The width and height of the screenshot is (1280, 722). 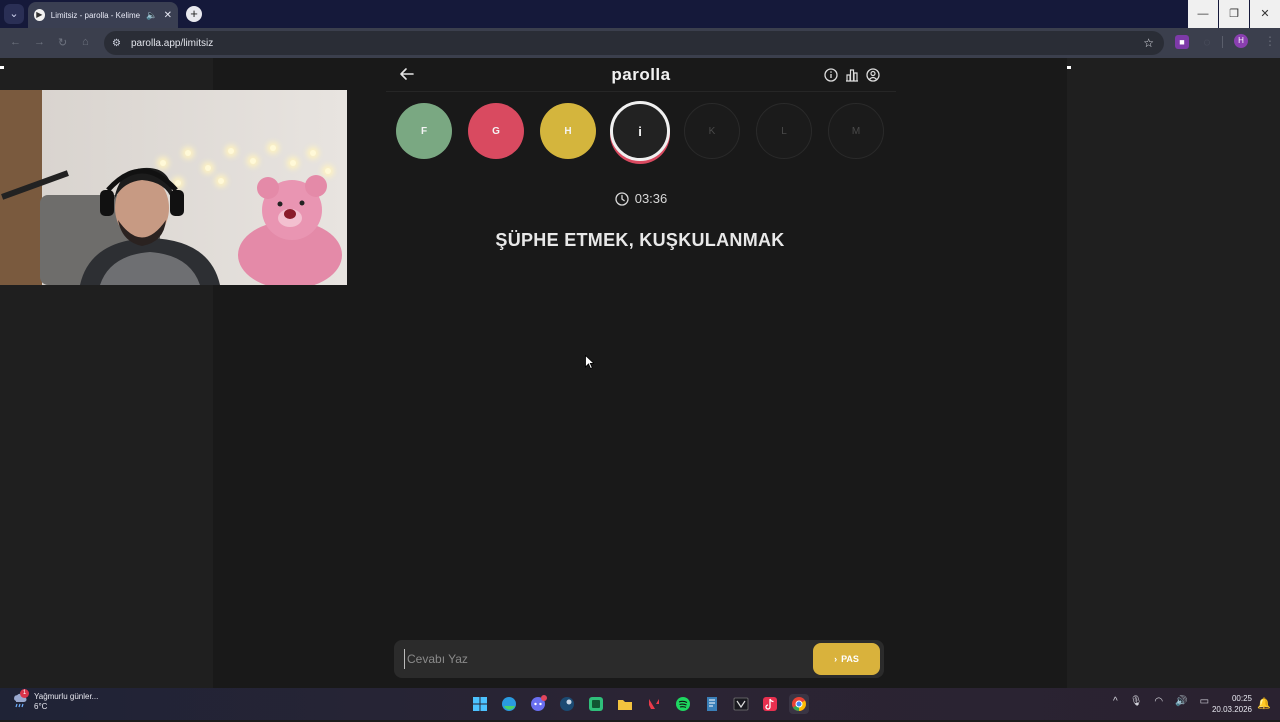 What do you see at coordinates (95, 15) in the screenshot?
I see `tab-title: Limitsiz - parolla - Kelime o` at bounding box center [95, 15].